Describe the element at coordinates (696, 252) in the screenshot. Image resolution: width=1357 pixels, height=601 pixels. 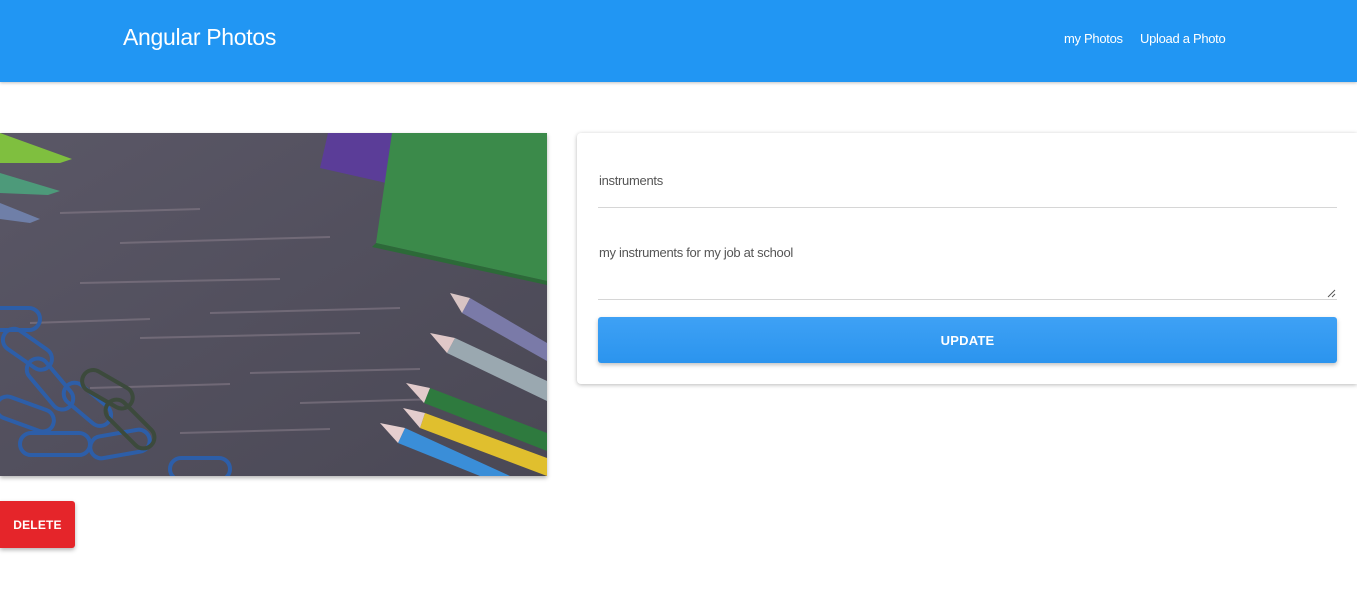
I see `description-text: my instruments for my job at school` at that location.